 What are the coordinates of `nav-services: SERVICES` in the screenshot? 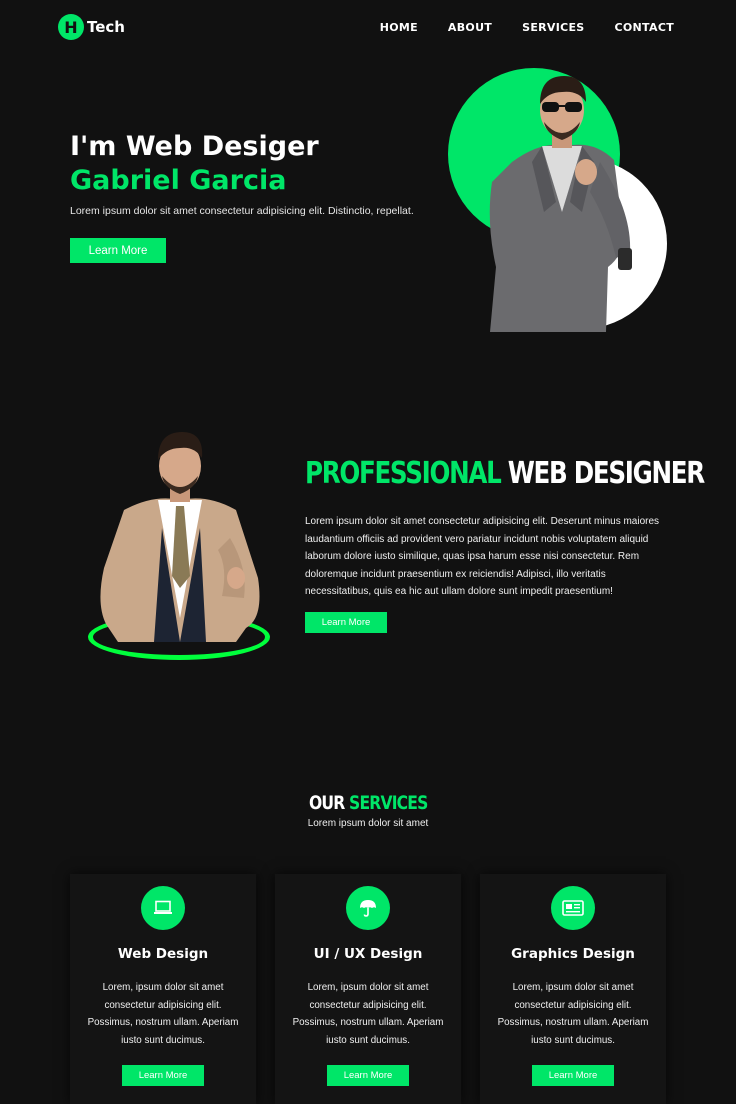 It's located at (553, 27).